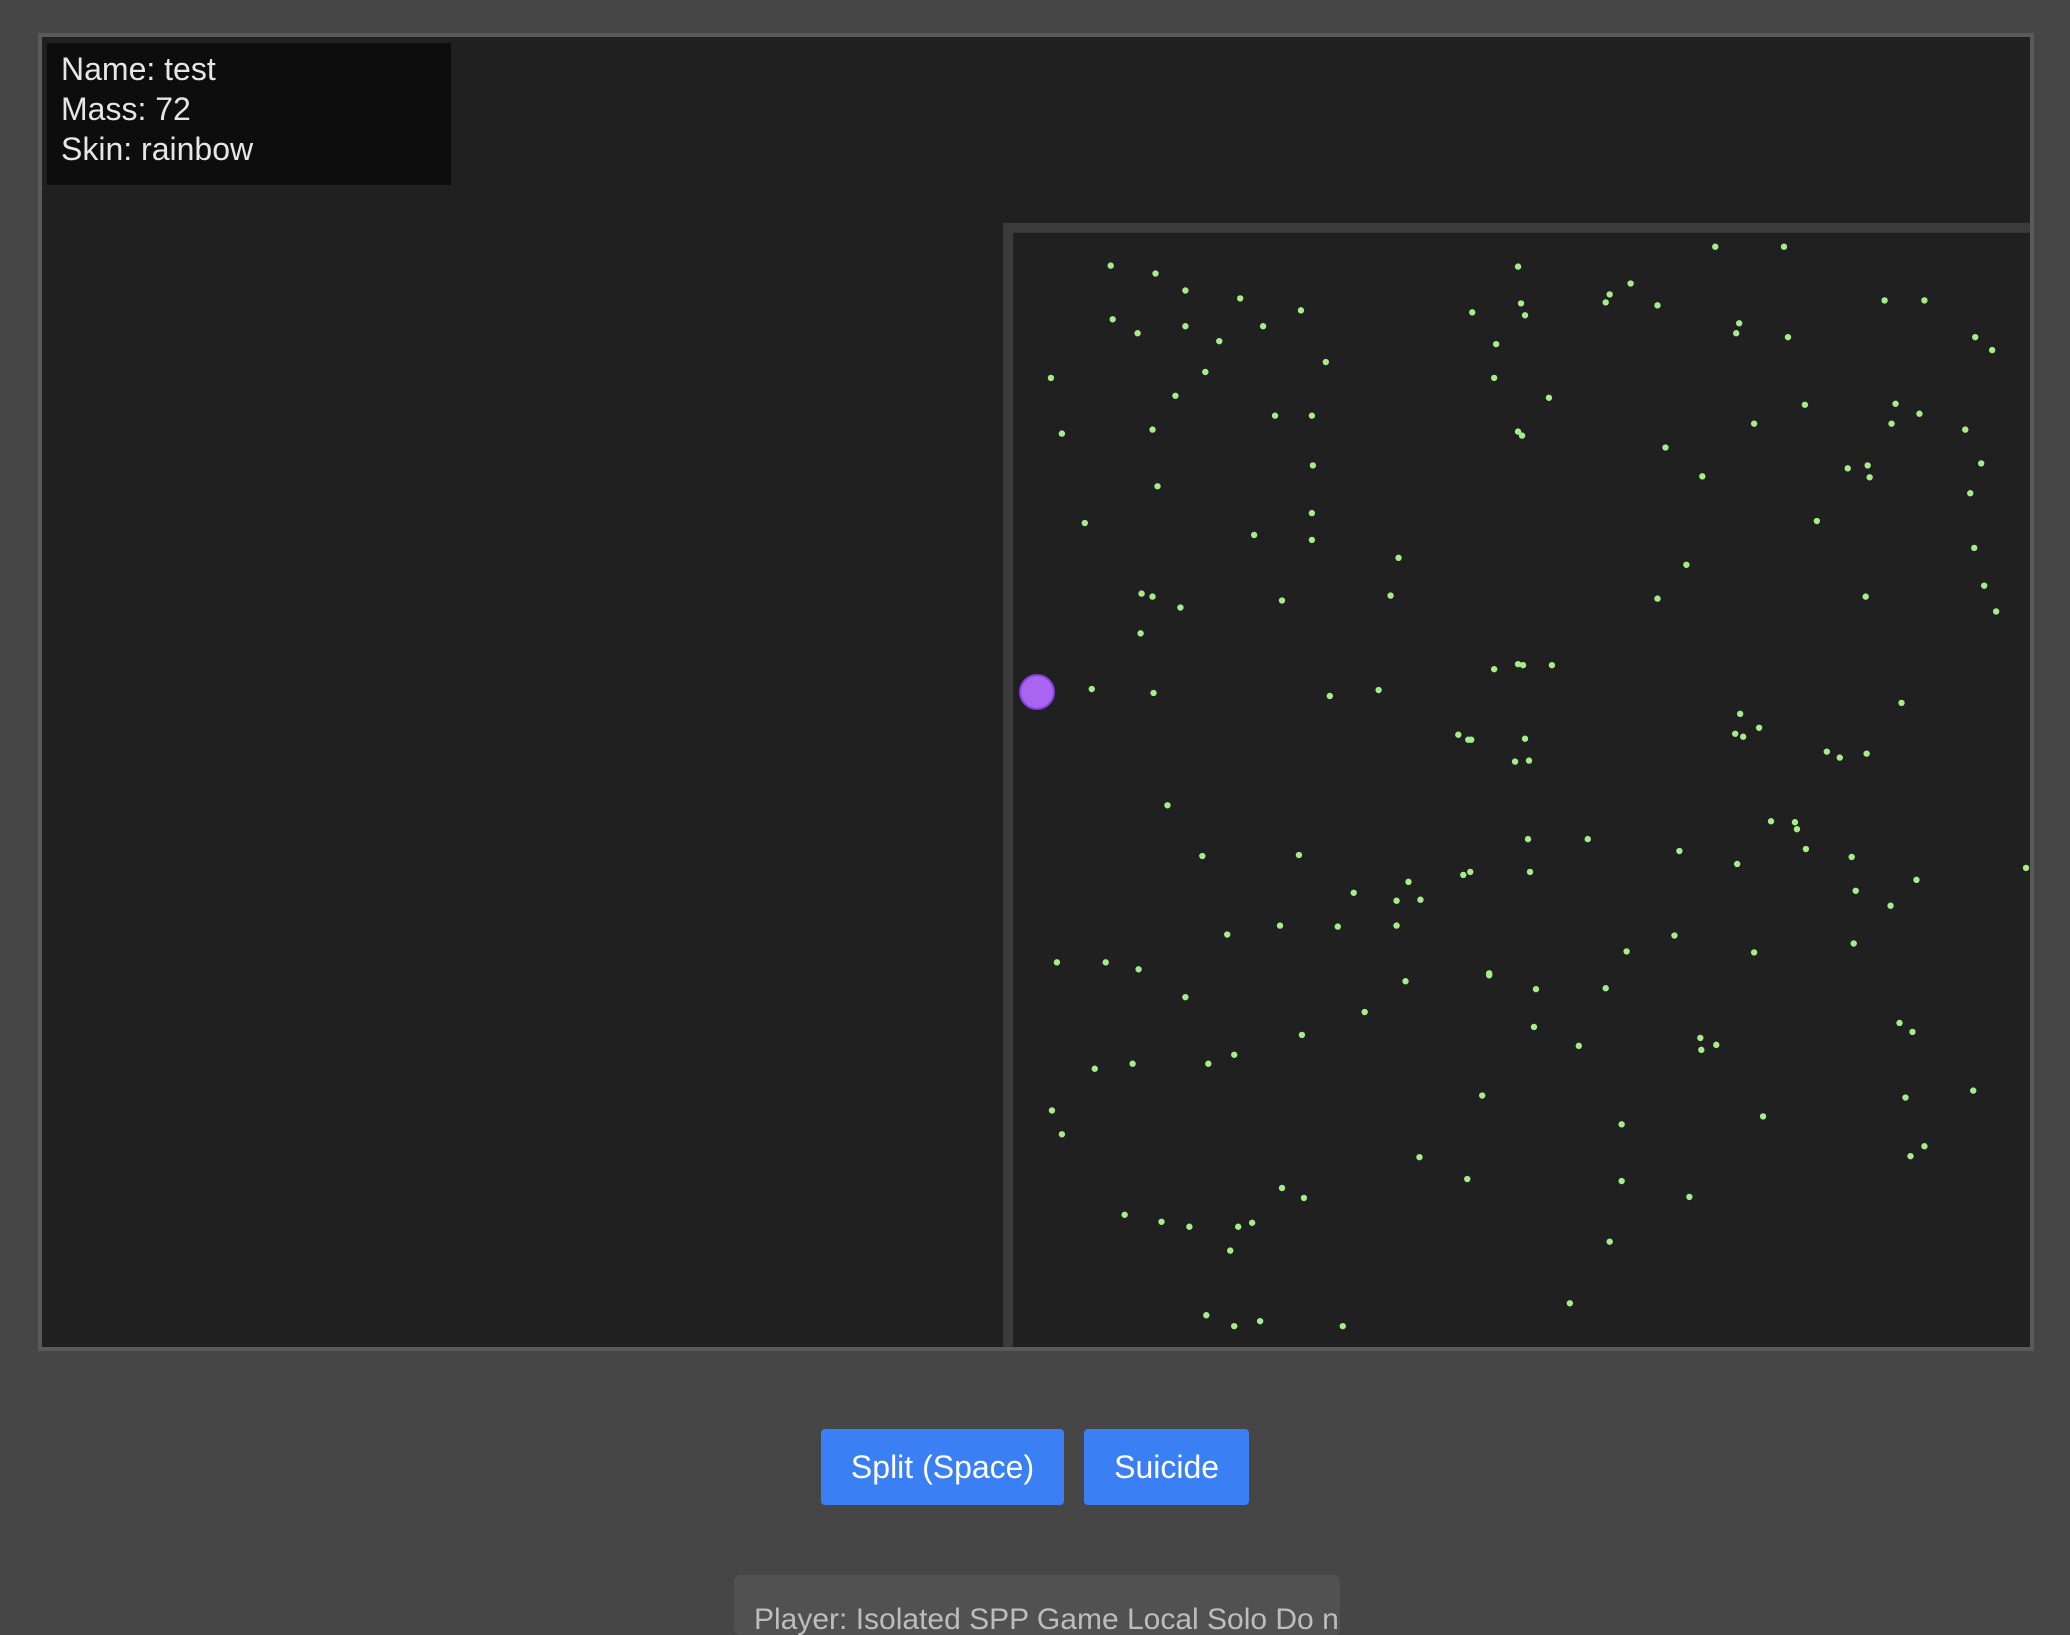 Image resolution: width=2070 pixels, height=1635 pixels. I want to click on player-mass-text: Mass: 72, so click(126, 109).